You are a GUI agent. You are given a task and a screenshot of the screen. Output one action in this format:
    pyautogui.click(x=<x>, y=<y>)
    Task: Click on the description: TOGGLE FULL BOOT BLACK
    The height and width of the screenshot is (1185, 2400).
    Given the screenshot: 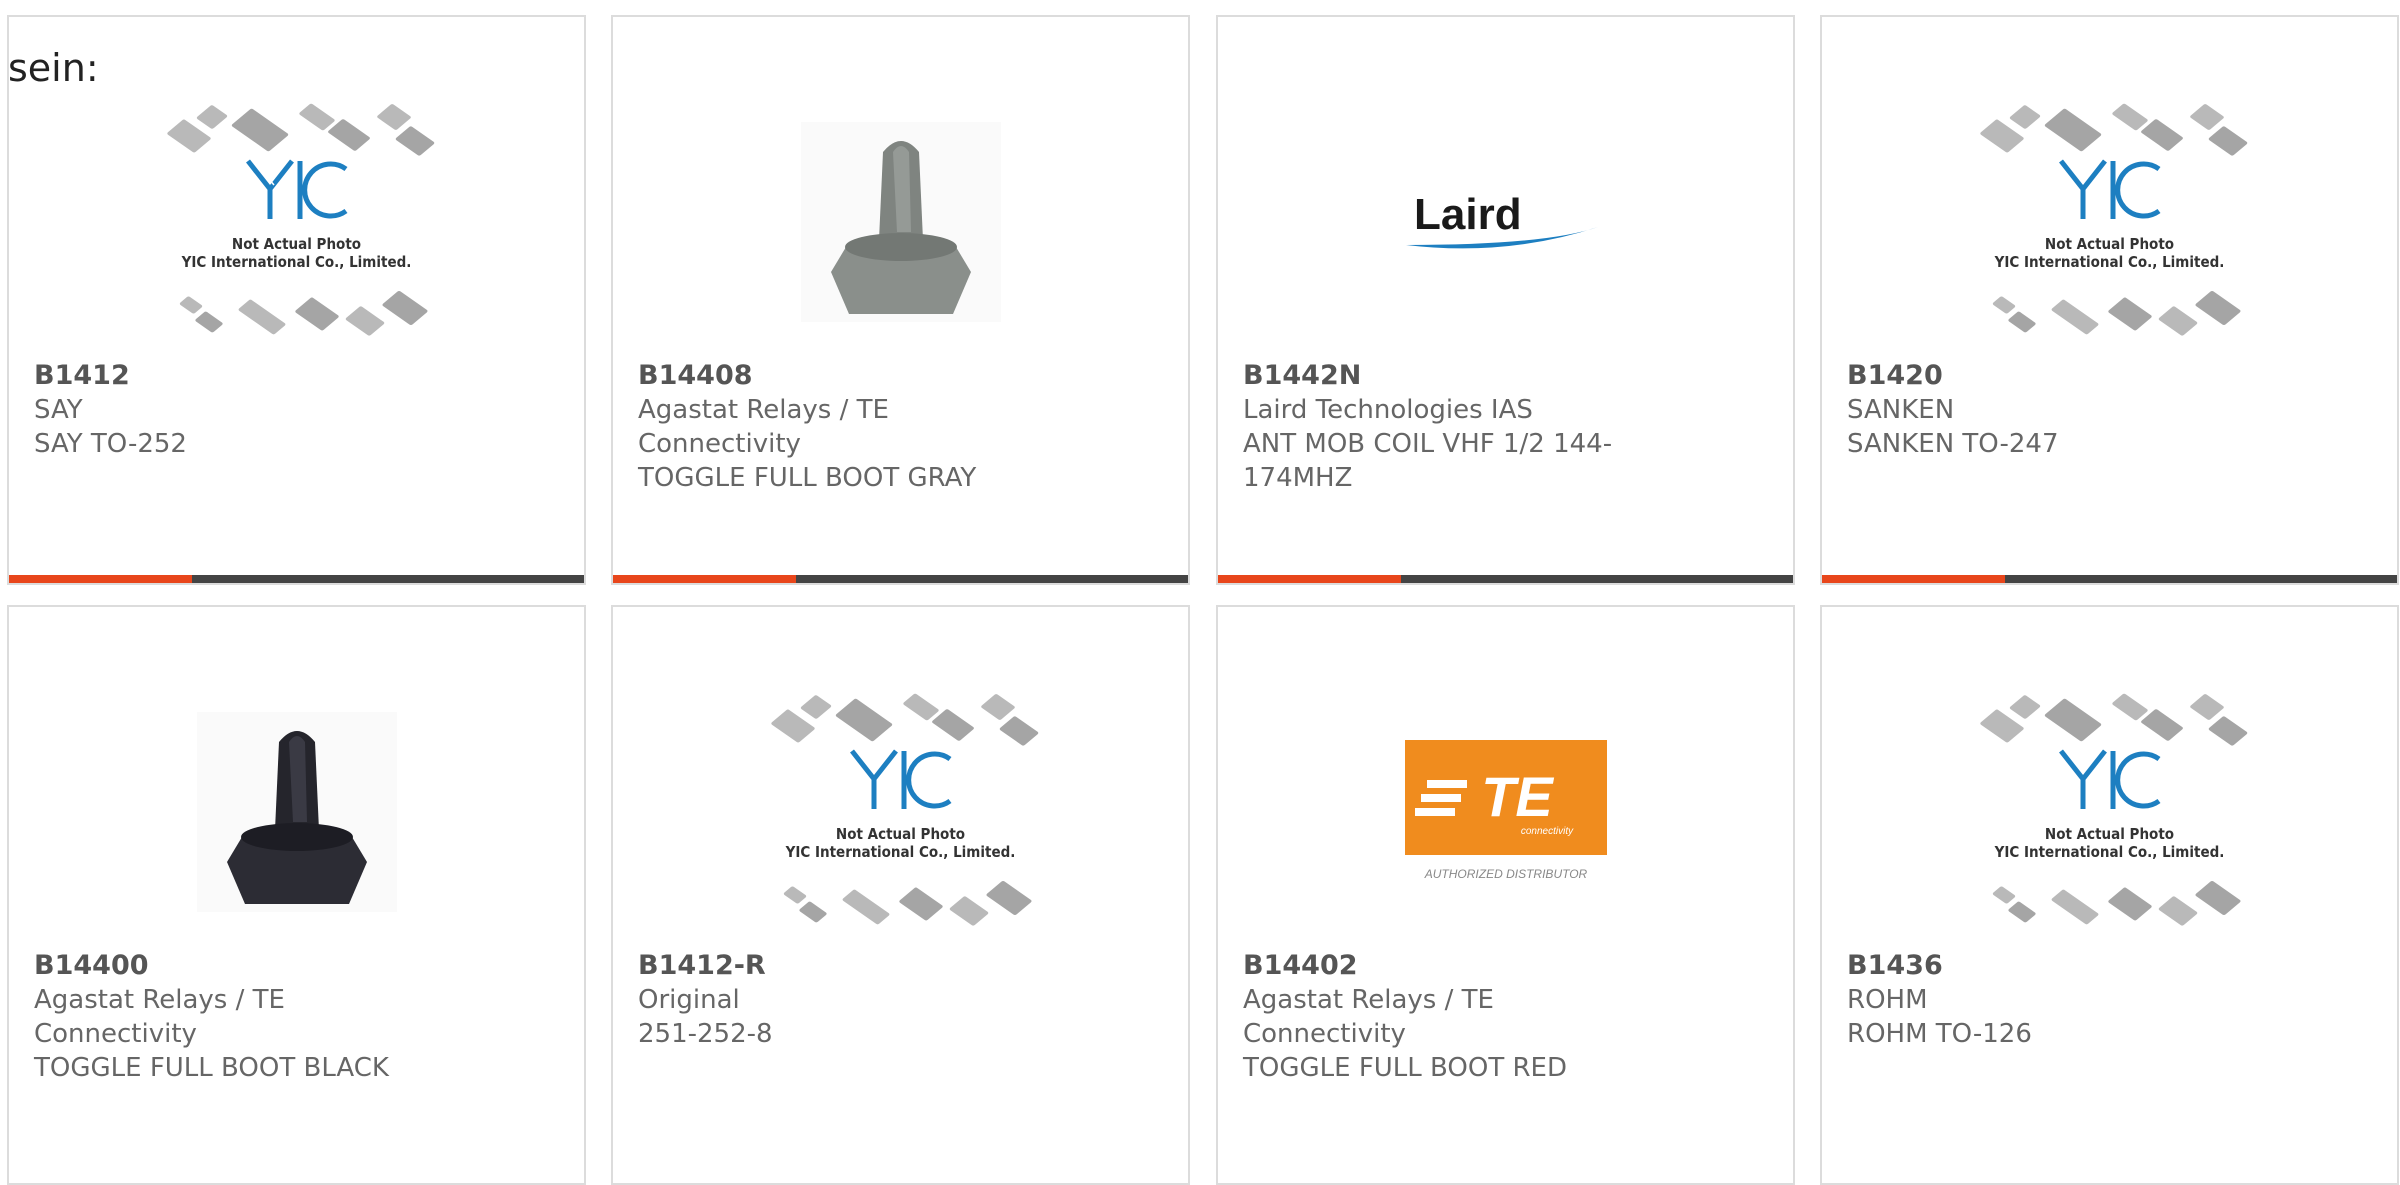 What is the action you would take?
    pyautogui.click(x=211, y=1068)
    